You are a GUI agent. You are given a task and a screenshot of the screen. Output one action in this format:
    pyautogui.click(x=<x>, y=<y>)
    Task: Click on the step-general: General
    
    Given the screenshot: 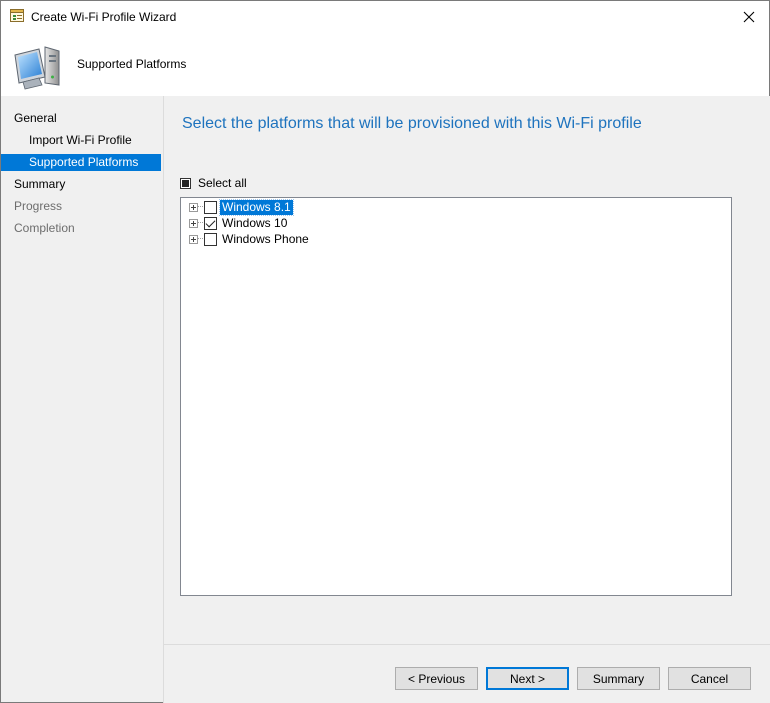 What is the action you would take?
    pyautogui.click(x=81, y=118)
    